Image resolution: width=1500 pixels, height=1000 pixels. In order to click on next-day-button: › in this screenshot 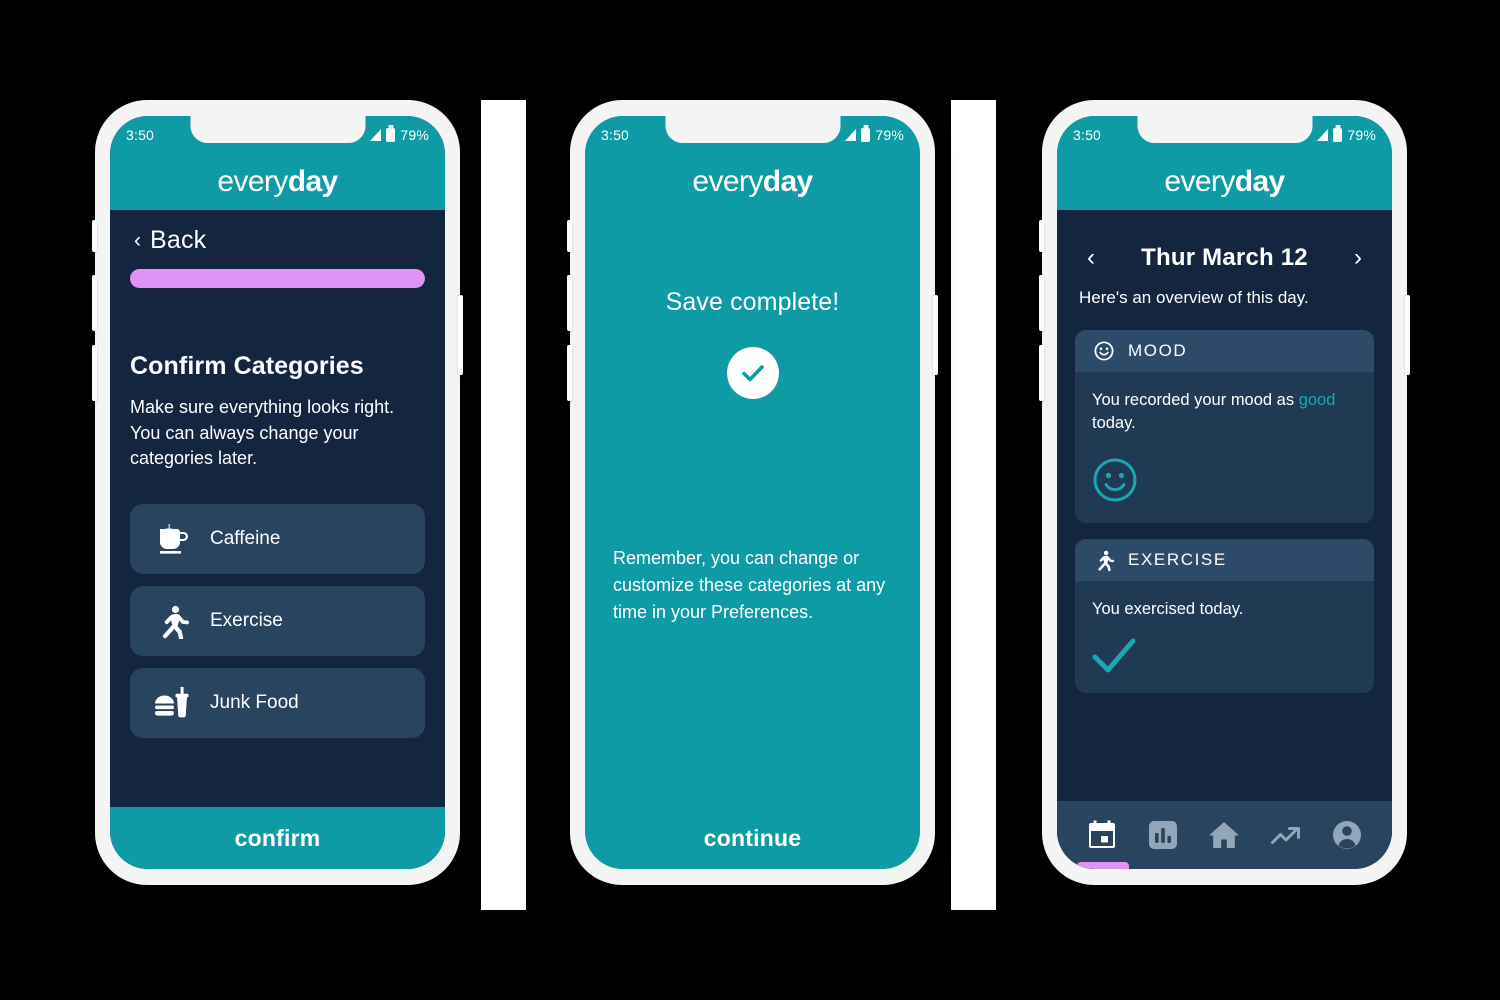, I will do `click(1358, 258)`.